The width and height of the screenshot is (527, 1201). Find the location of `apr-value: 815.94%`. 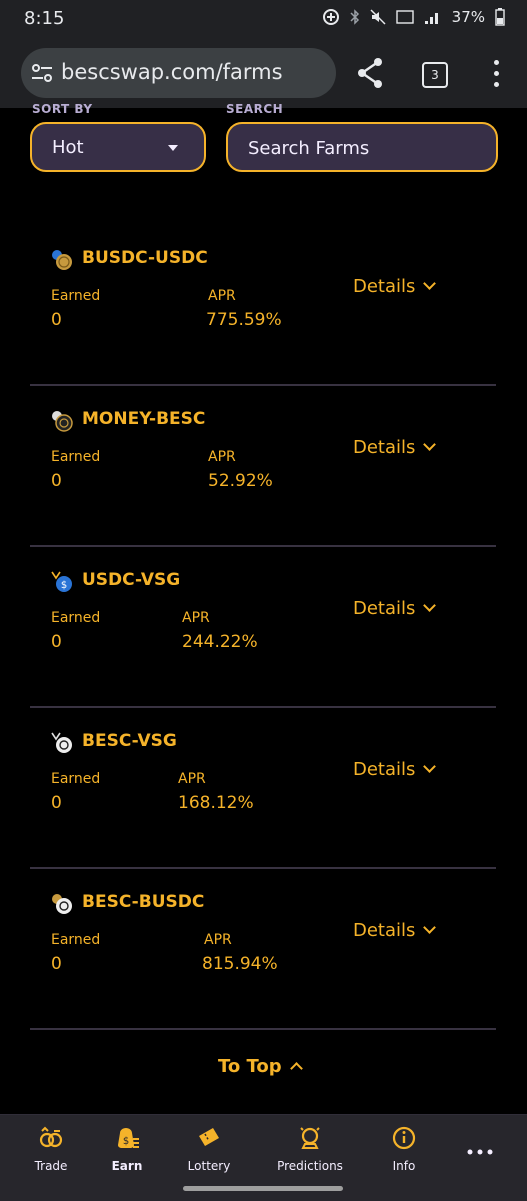

apr-value: 815.94% is located at coordinates (240, 964).